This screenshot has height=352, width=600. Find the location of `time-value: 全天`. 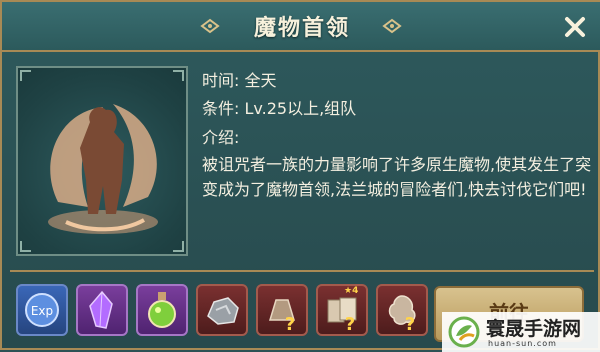

time-value: 全天 is located at coordinates (260, 80).